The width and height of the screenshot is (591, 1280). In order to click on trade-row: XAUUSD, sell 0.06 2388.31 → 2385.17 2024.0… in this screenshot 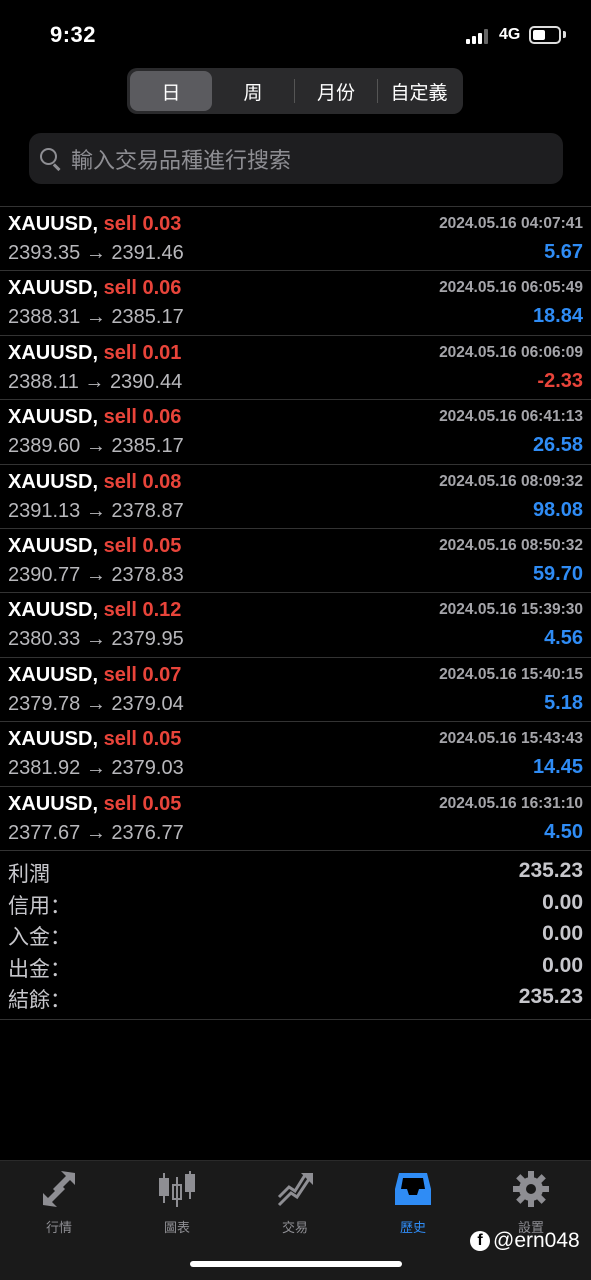, I will do `click(295, 303)`.